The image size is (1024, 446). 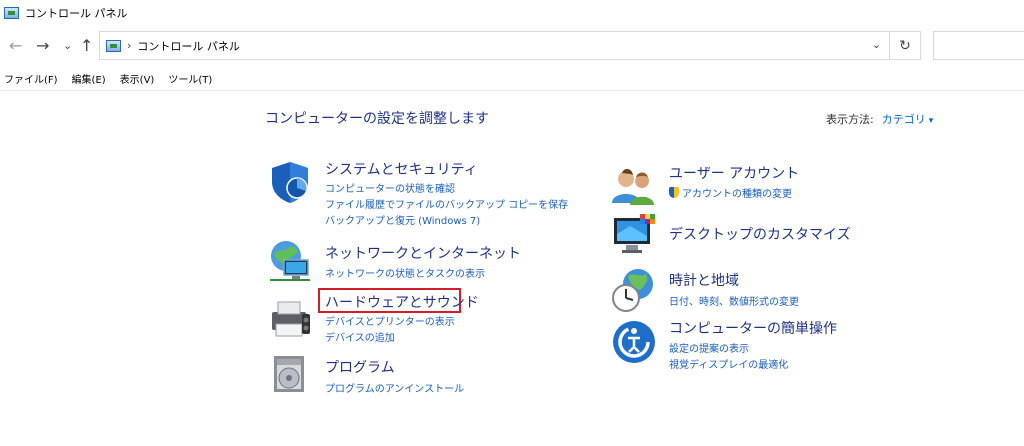 I want to click on address-bar: › コントロール パネル ⌄, so click(x=494, y=45).